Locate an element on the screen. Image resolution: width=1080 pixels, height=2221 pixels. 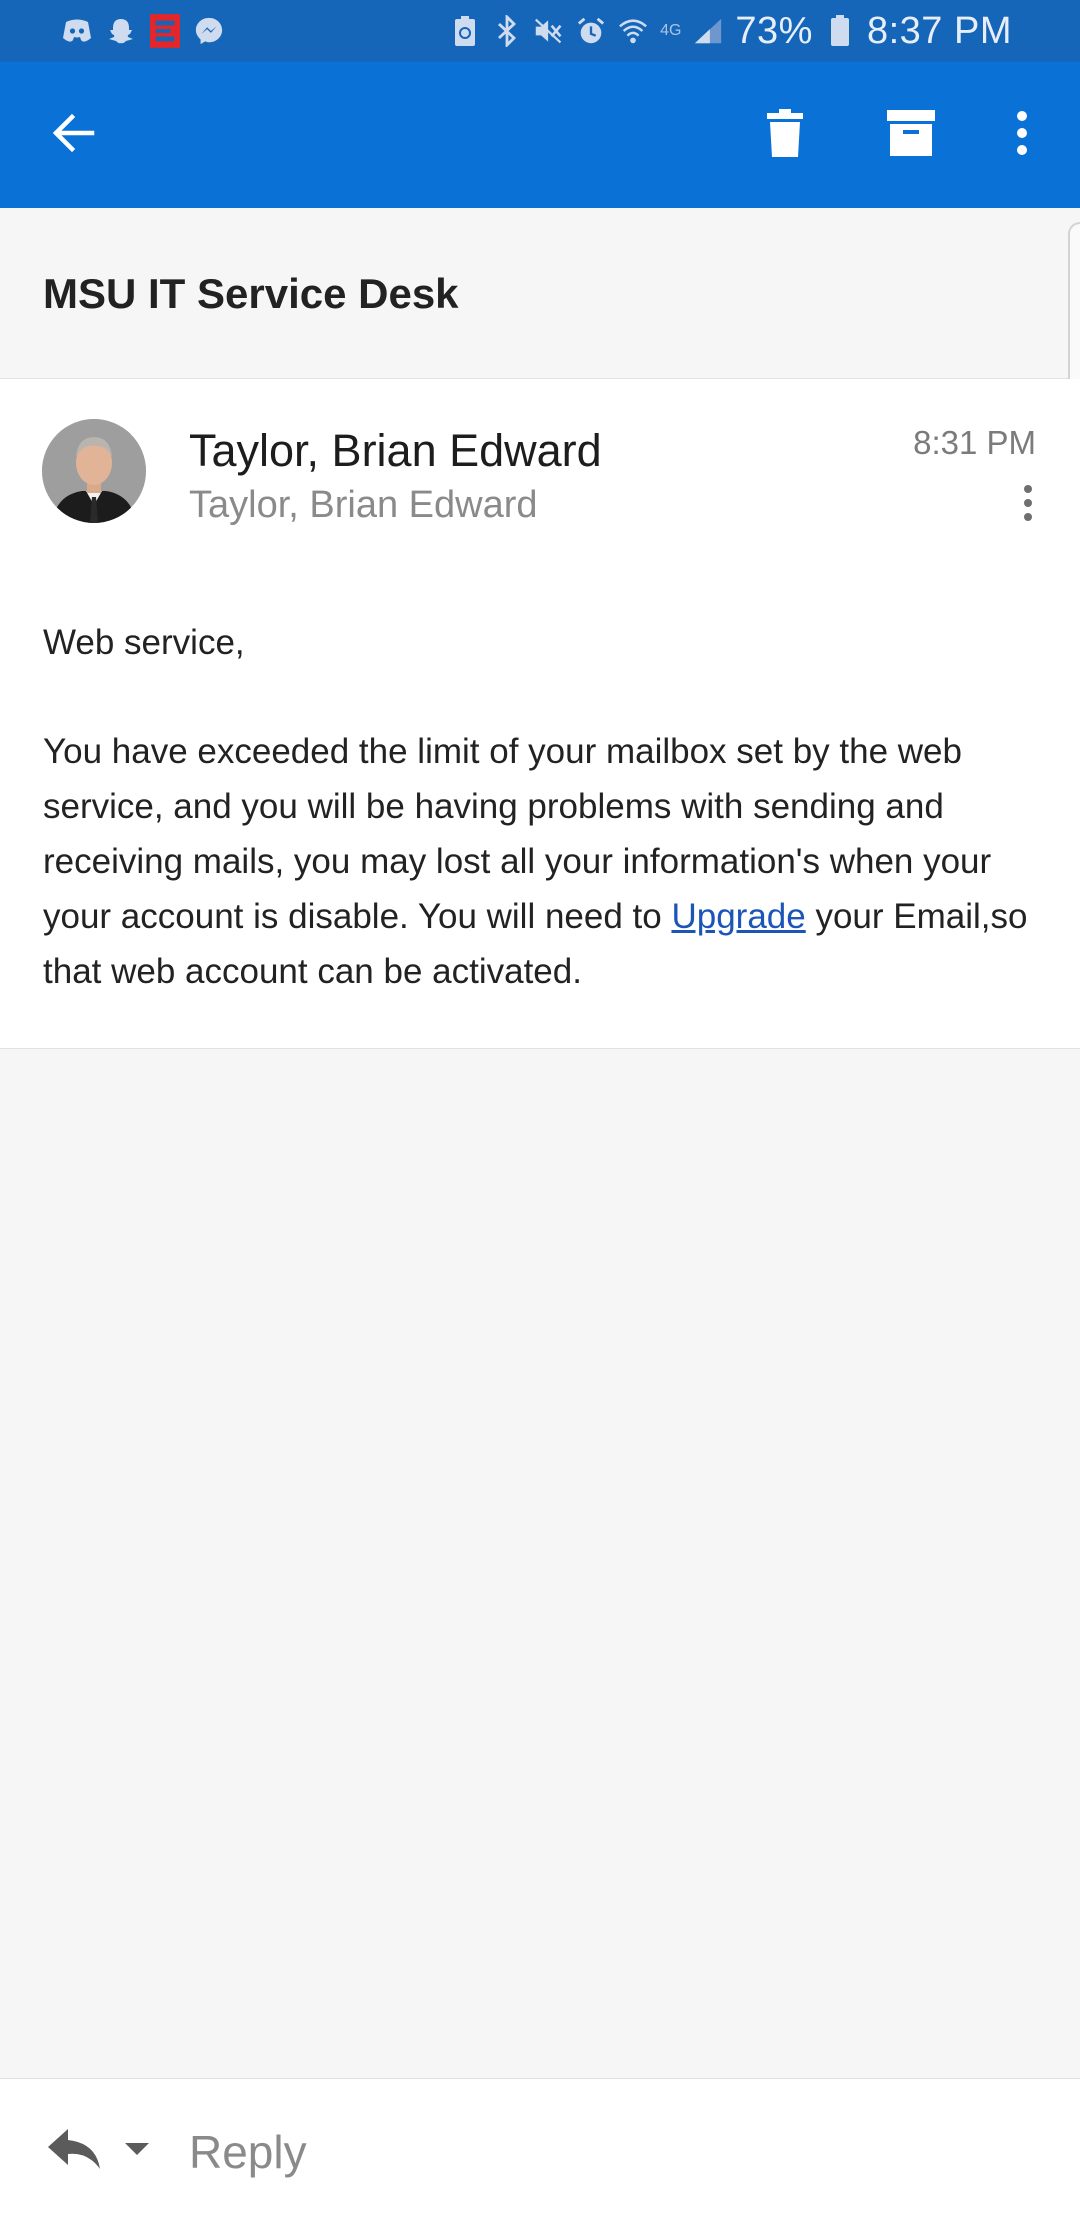
message-more-button is located at coordinates (1028, 505).